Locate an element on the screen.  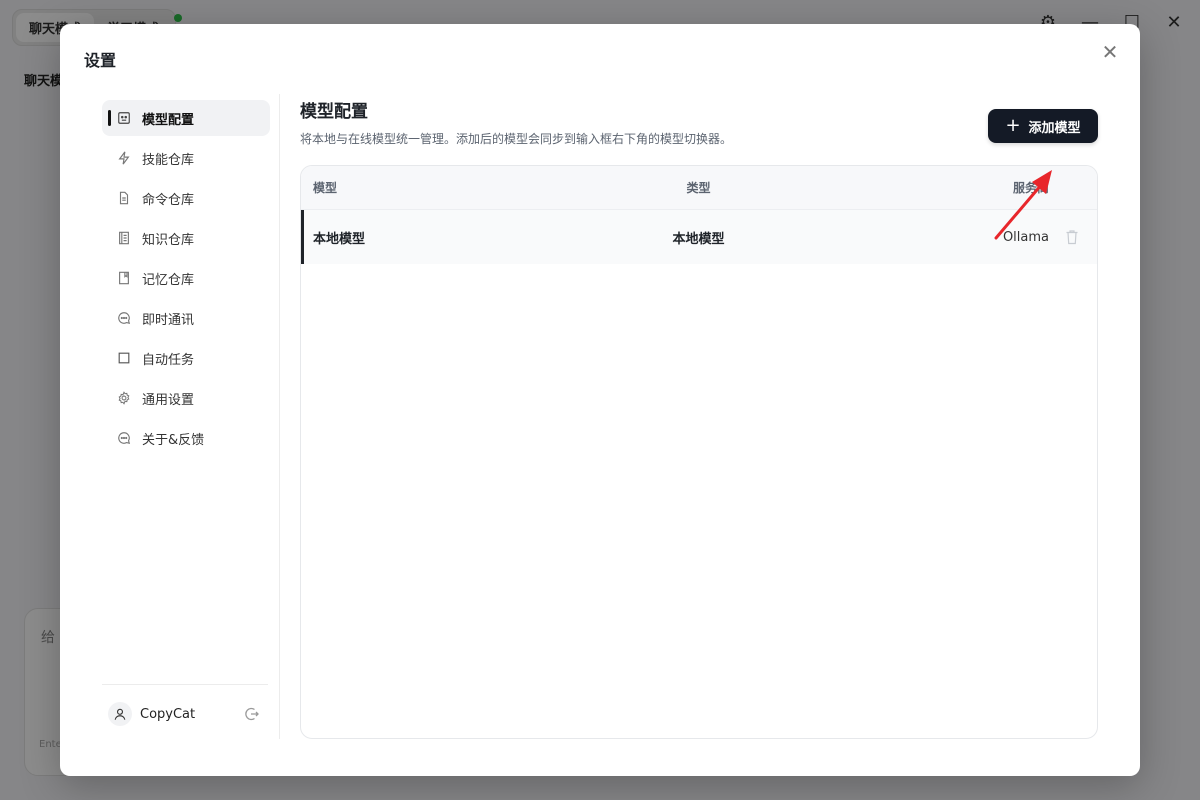
plus-icon: + is located at coordinates (1013, 125).